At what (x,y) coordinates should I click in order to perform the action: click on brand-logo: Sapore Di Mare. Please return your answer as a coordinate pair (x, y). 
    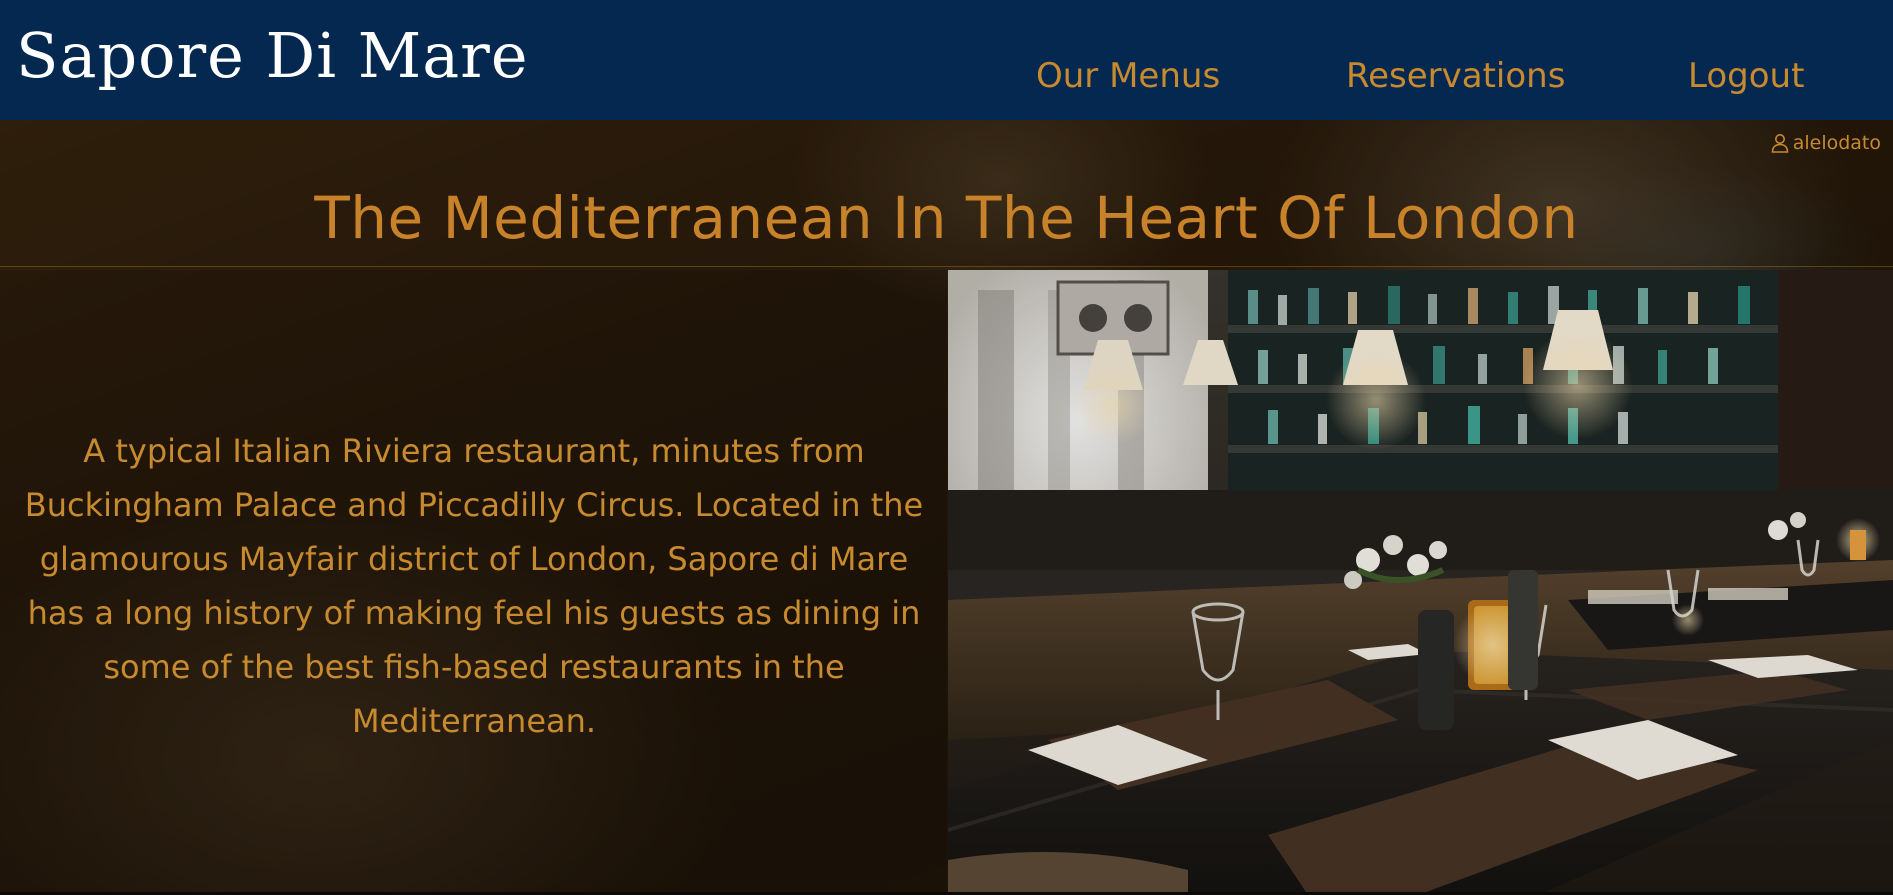
    Looking at the image, I should click on (272, 56).